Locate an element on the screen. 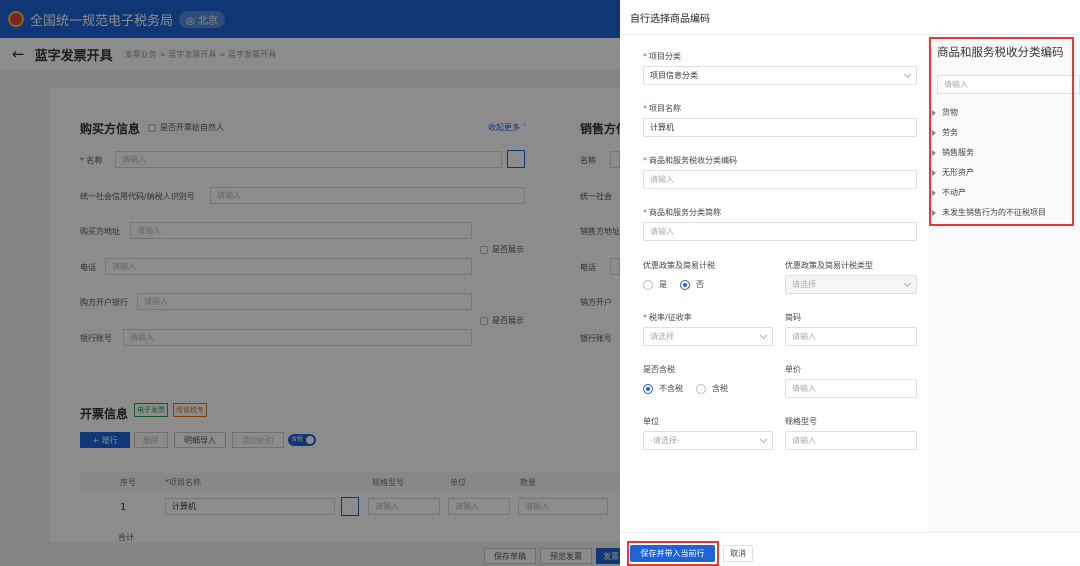 This screenshot has width=1080, height=566. tax-rate-placeholder: 请选择 is located at coordinates (662, 336).